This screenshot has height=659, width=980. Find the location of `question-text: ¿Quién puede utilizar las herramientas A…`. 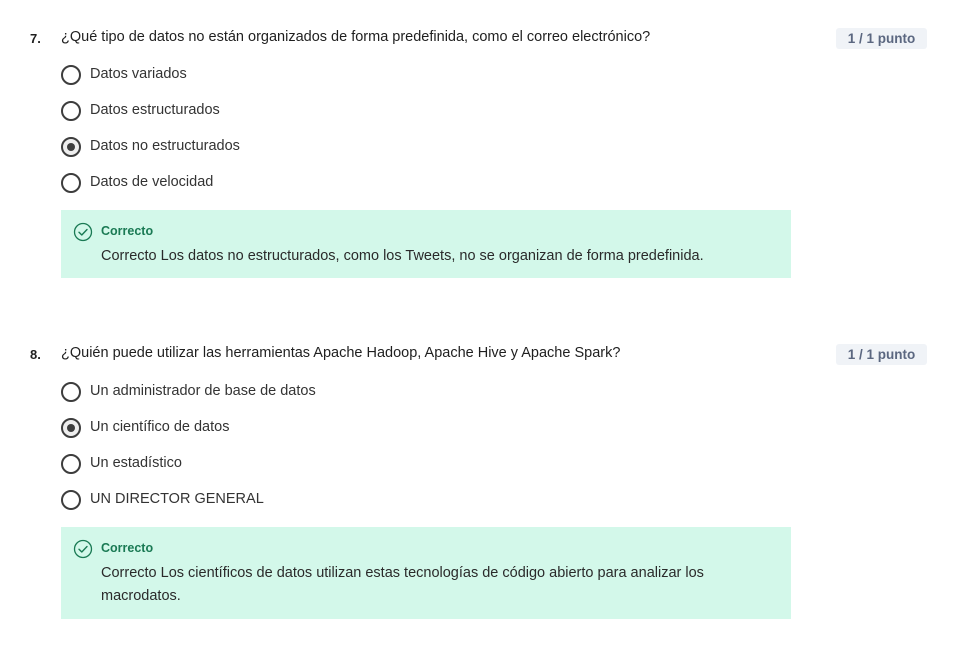

question-text: ¿Quién puede utilizar las herramientas A… is located at coordinates (341, 353).